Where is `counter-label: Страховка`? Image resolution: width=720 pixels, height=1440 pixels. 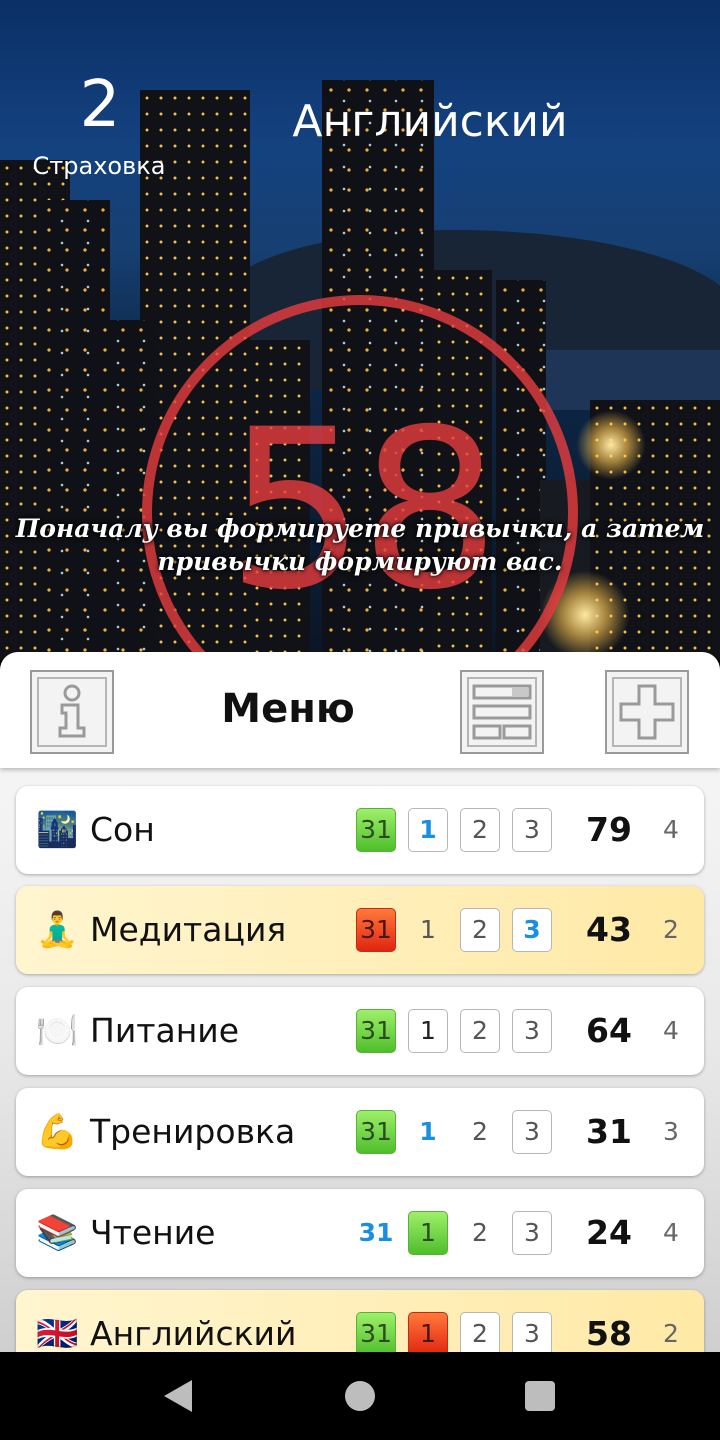 counter-label: Страховка is located at coordinates (99, 166).